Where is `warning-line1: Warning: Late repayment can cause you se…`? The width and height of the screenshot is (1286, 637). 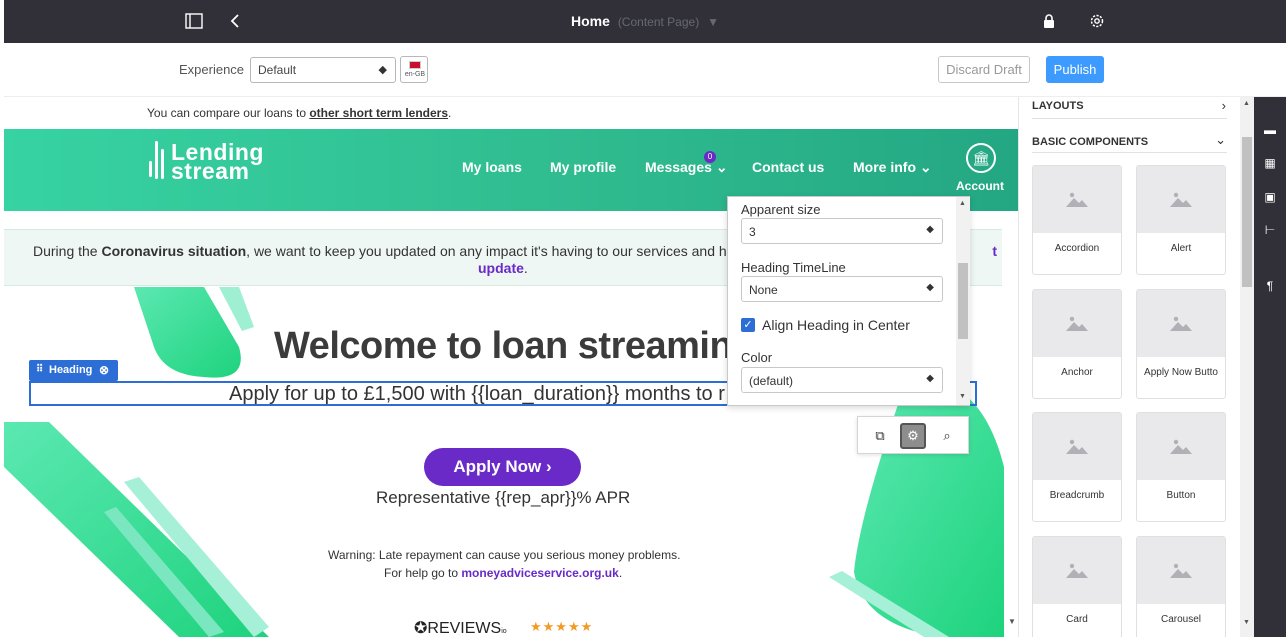 warning-line1: Warning: Late repayment can cause you se… is located at coordinates (504, 555).